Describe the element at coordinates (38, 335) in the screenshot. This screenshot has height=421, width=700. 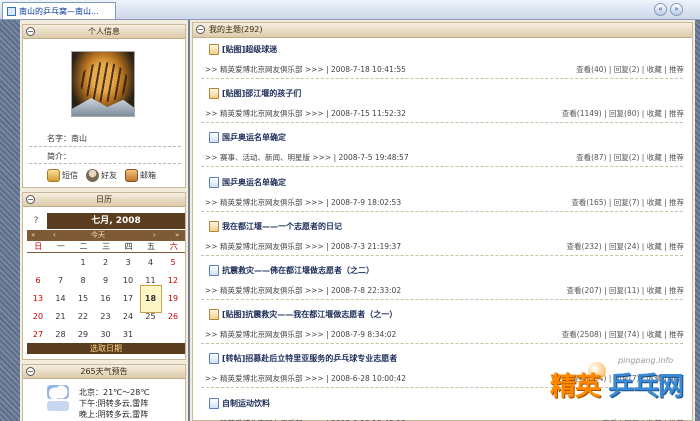
I see `calendar-day: 27` at that location.